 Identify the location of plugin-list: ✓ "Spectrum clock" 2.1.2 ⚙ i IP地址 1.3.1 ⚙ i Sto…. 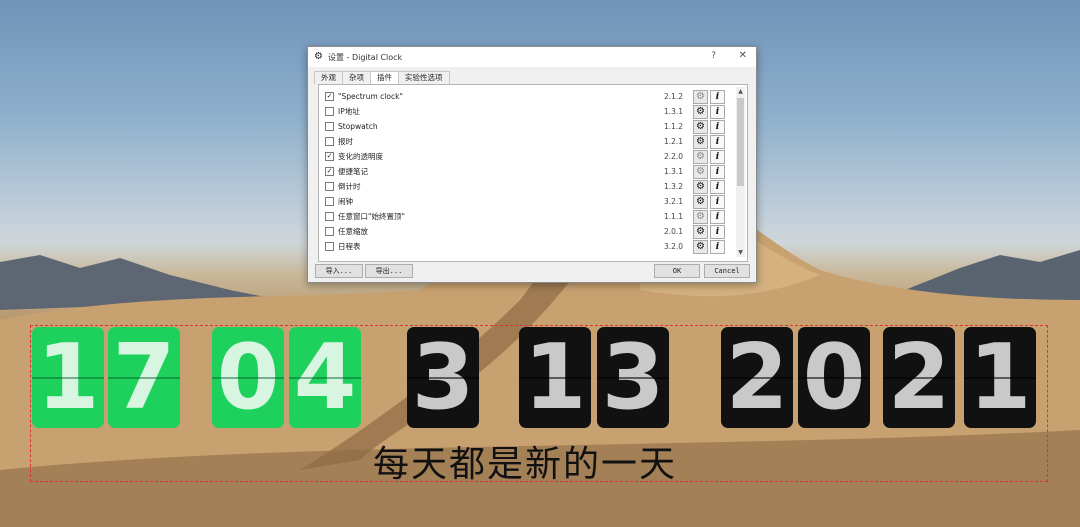
(525, 171).